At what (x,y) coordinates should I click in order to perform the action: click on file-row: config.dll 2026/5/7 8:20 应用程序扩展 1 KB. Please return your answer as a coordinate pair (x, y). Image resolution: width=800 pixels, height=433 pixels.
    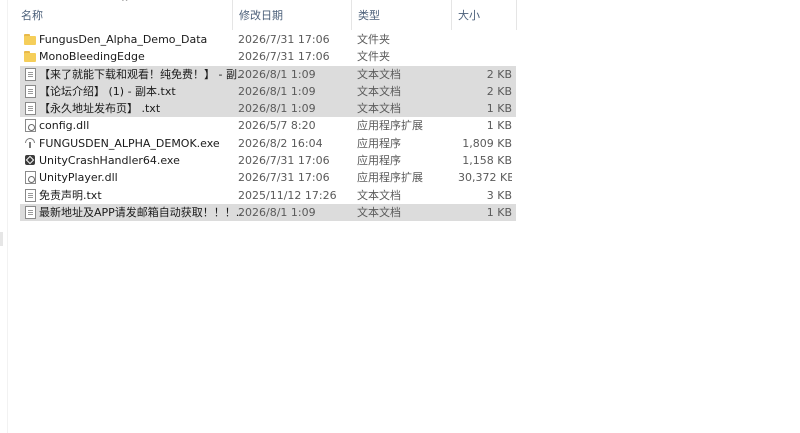
    Looking at the image, I should click on (268, 125).